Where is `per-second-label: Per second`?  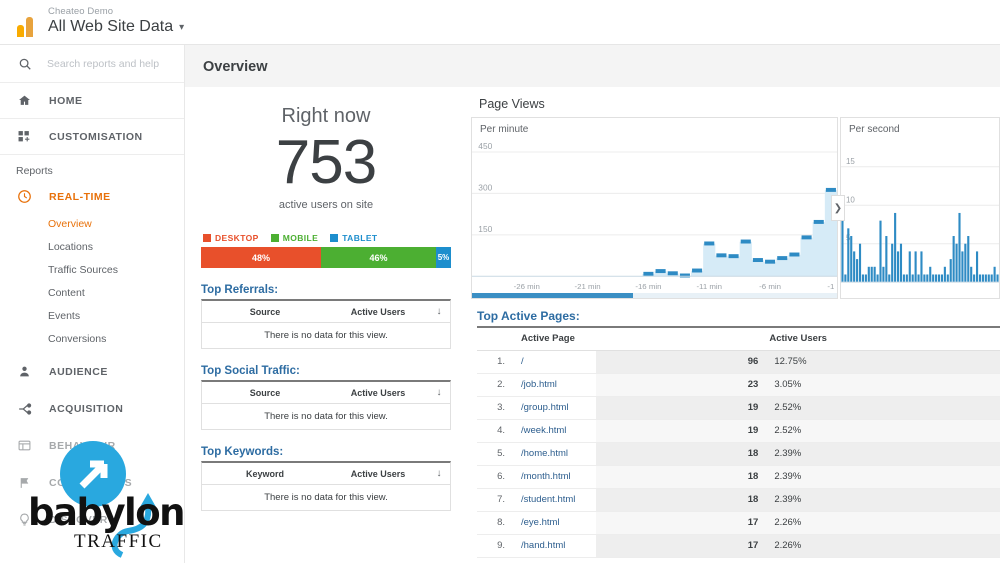
per-second-label: Per second is located at coordinates (874, 129).